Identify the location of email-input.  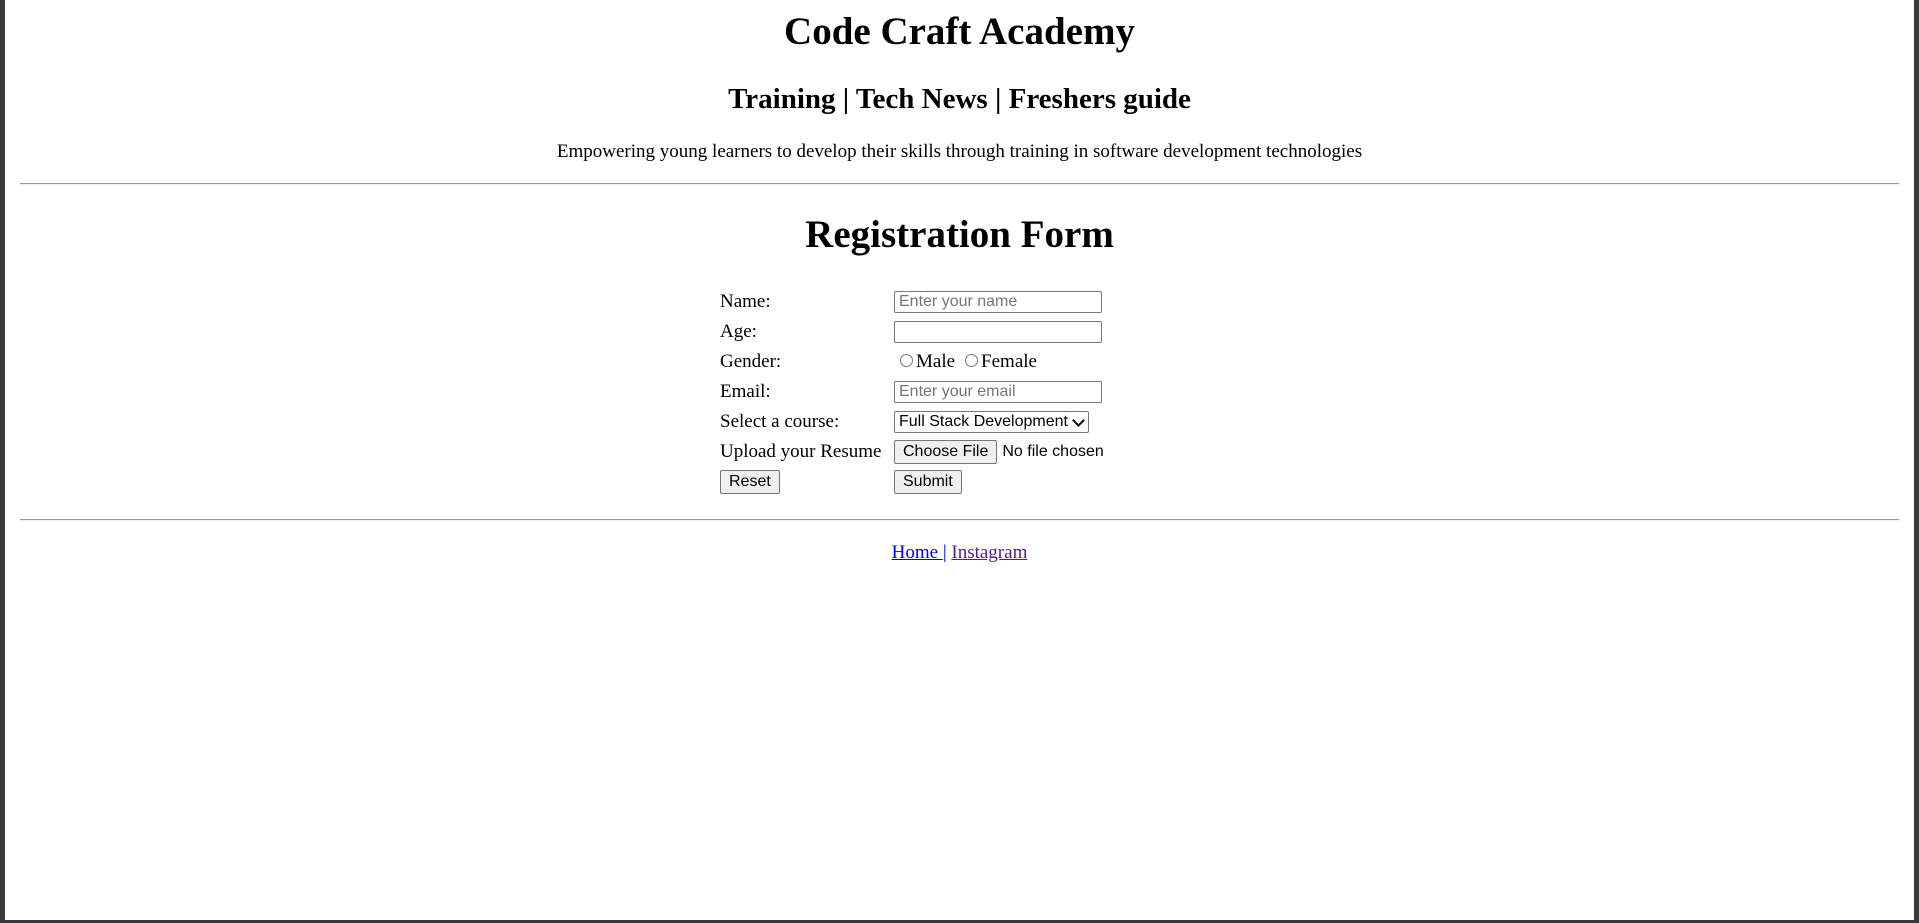
(998, 392).